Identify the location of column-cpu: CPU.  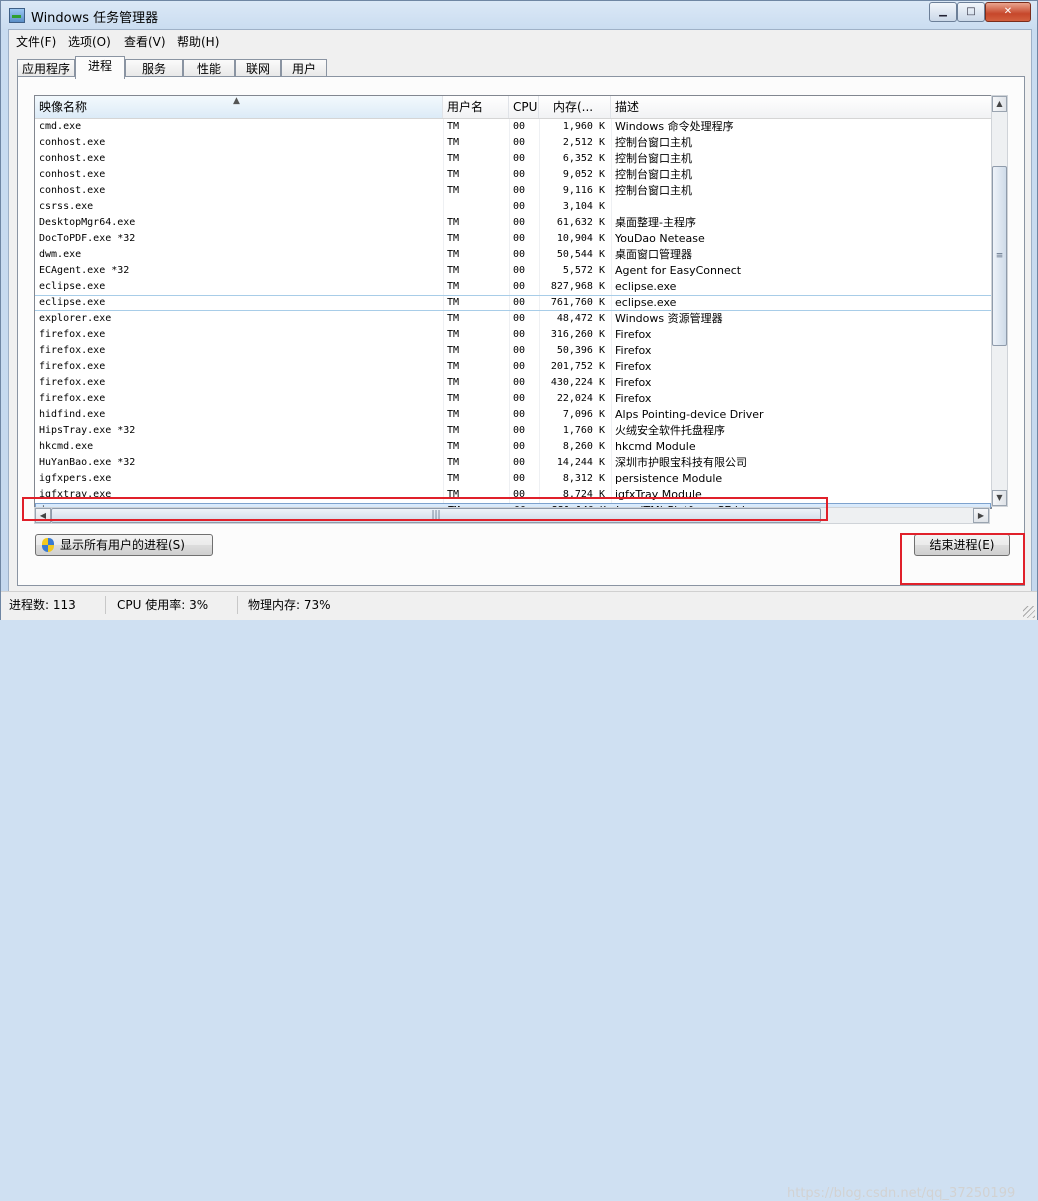
(524, 107).